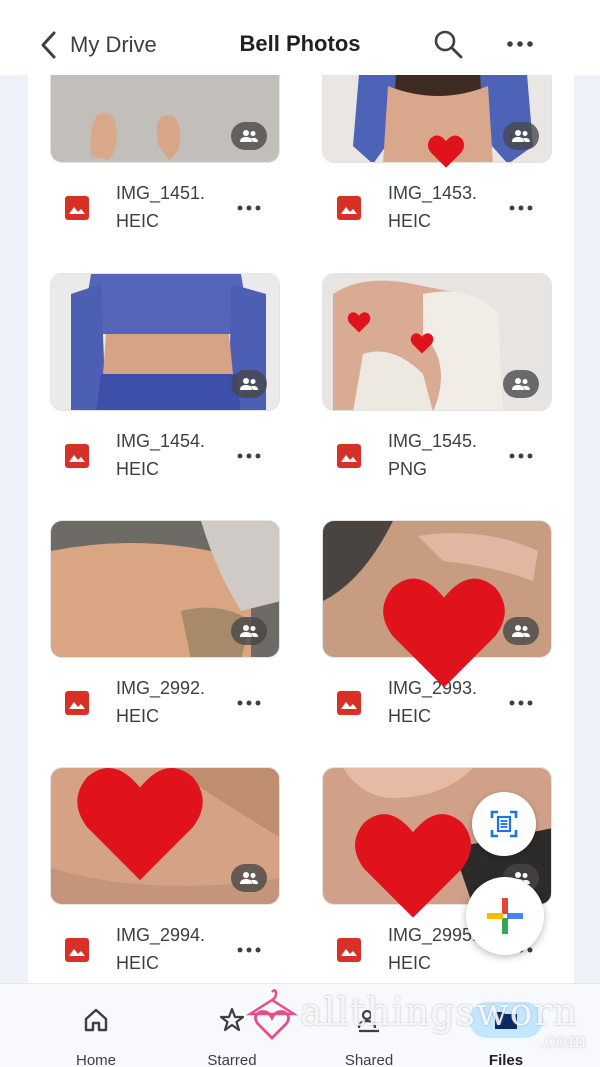 The height and width of the screenshot is (1067, 600). I want to click on file-name: IMG_2992. HEIC, so click(161, 702).